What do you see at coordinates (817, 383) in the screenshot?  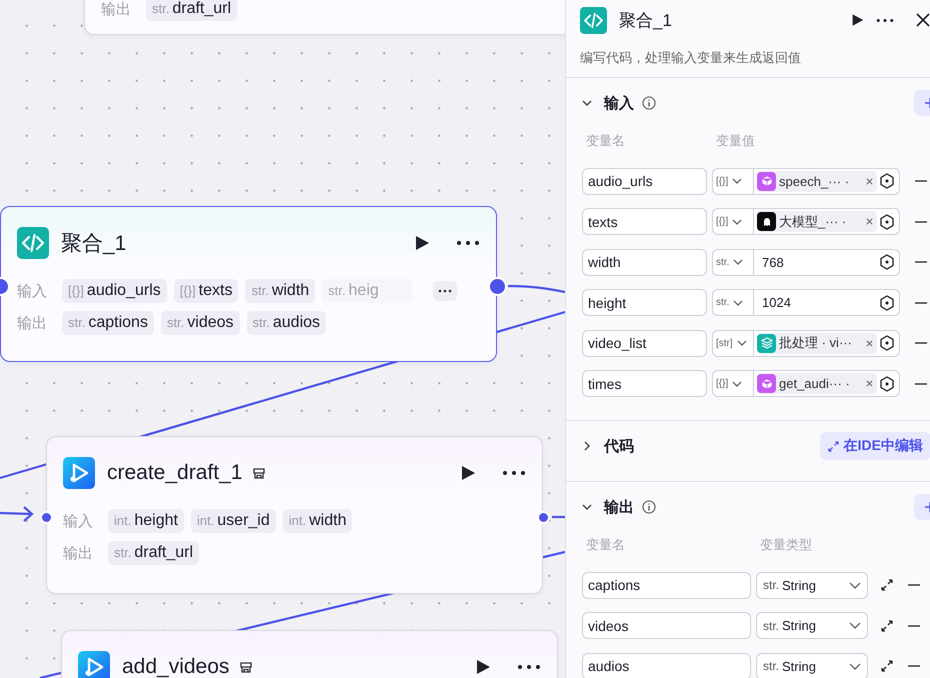 I see `reference-tag: get_audi··· ·` at bounding box center [817, 383].